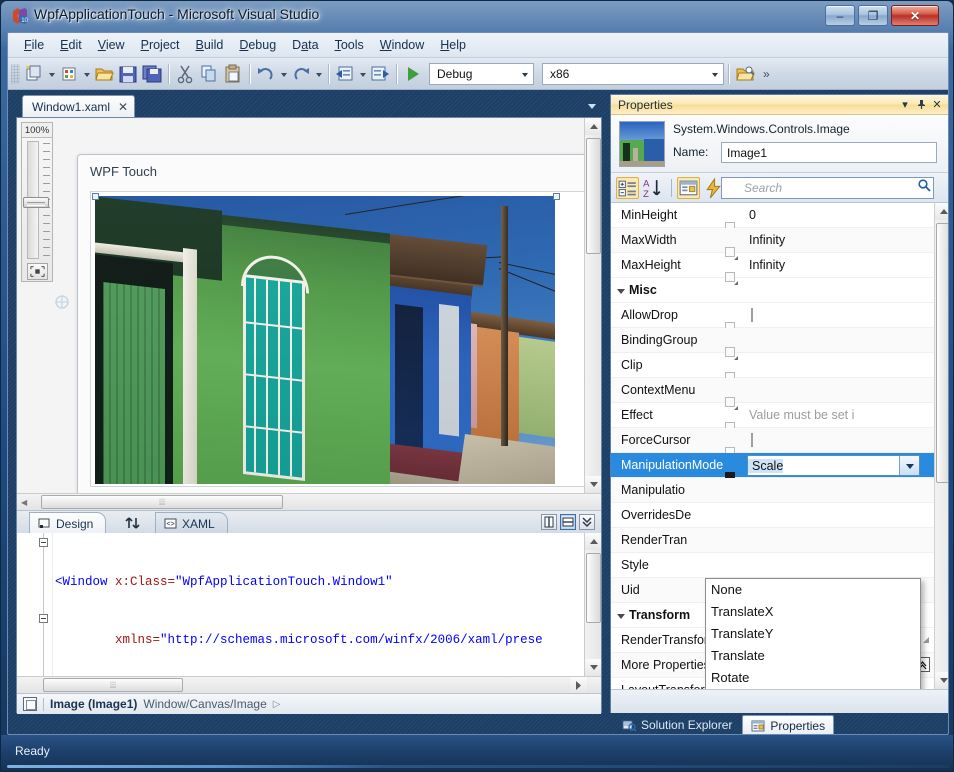  I want to click on open-file-icon, so click(104, 74).